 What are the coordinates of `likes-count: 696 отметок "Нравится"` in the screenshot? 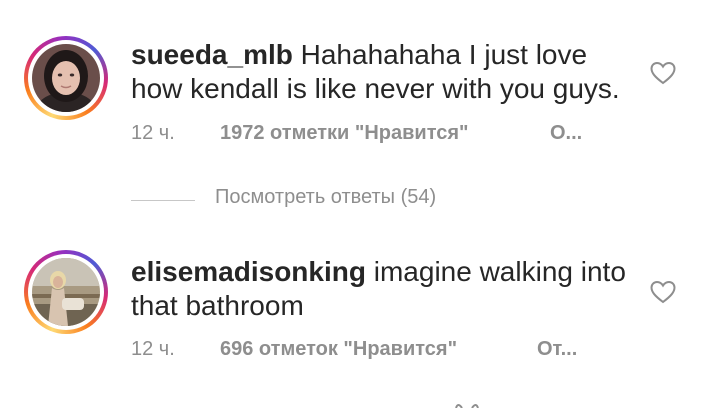 It's located at (338, 349).